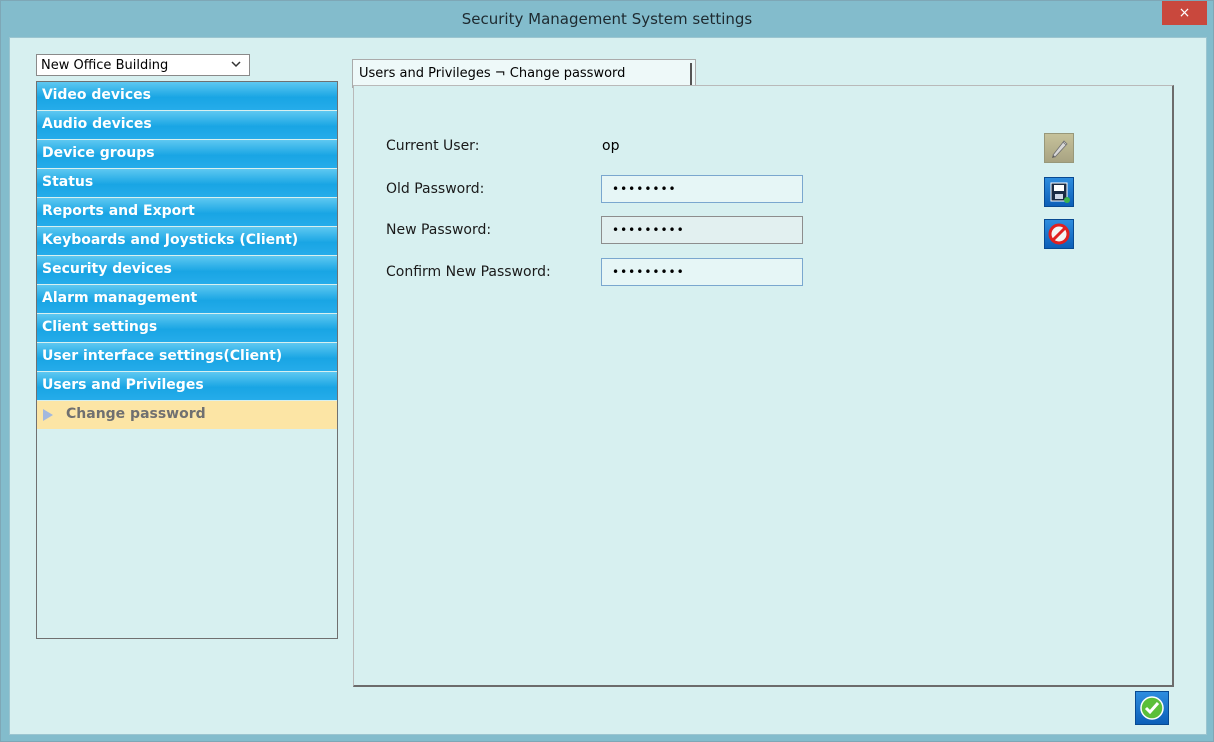 This screenshot has width=1214, height=742. I want to click on cancel-button, so click(1059, 234).